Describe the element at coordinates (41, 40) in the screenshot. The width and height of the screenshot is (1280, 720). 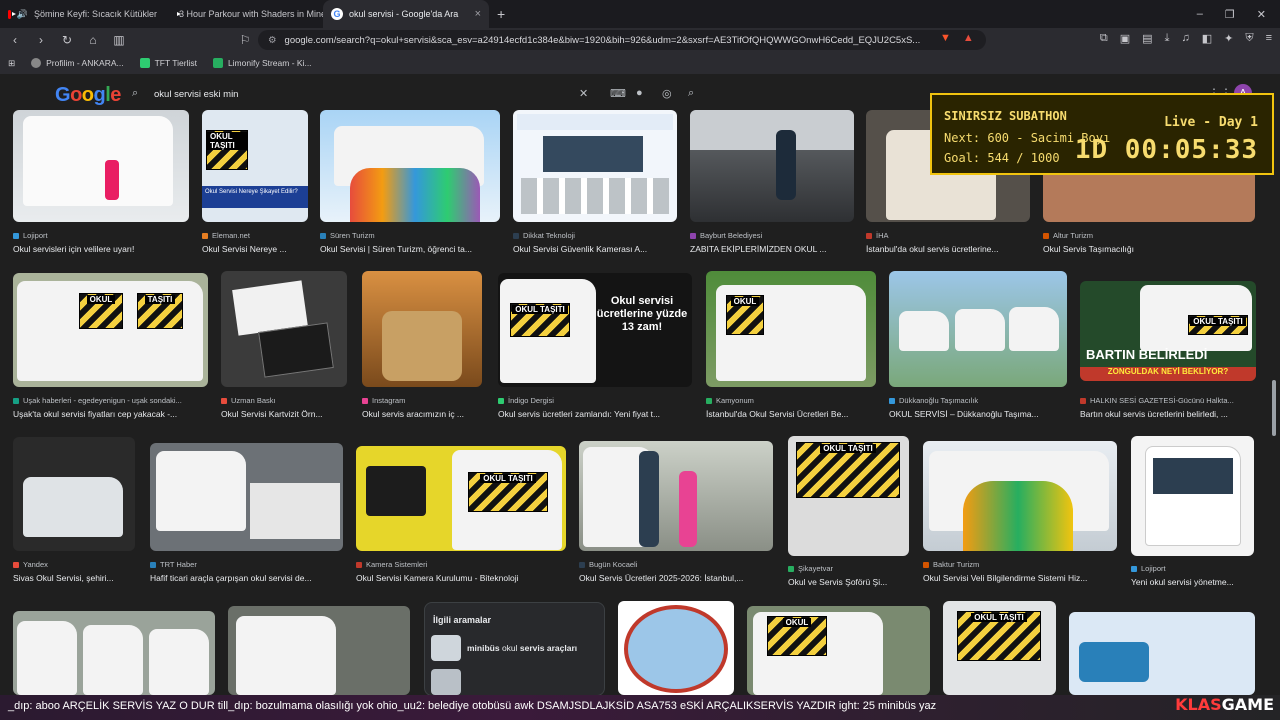
I see `forward-icon: ›` at that location.